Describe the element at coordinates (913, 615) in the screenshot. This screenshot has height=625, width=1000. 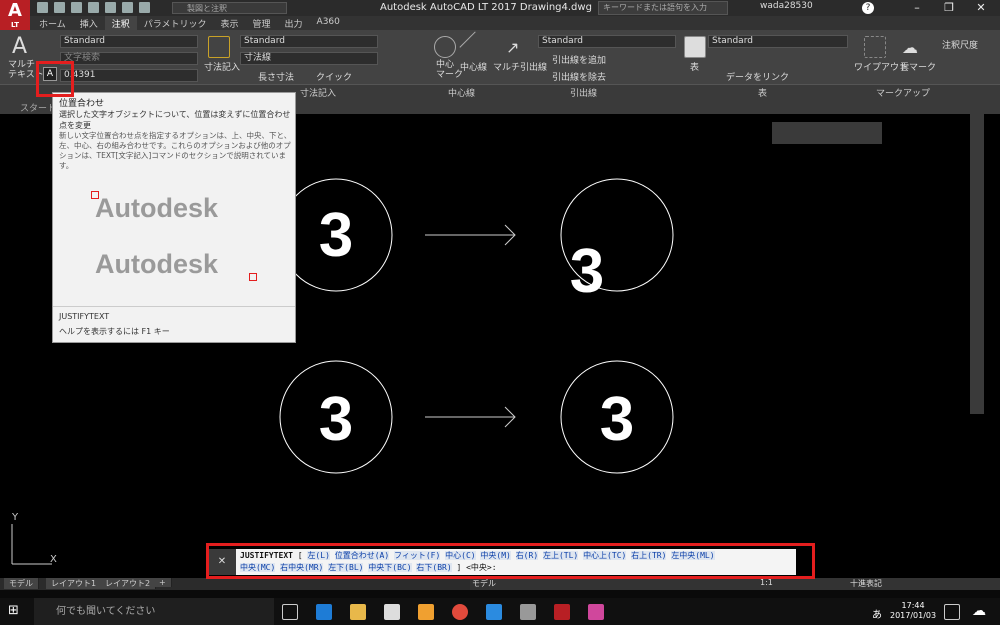
I see `clock-date: 2017/01/03` at that location.